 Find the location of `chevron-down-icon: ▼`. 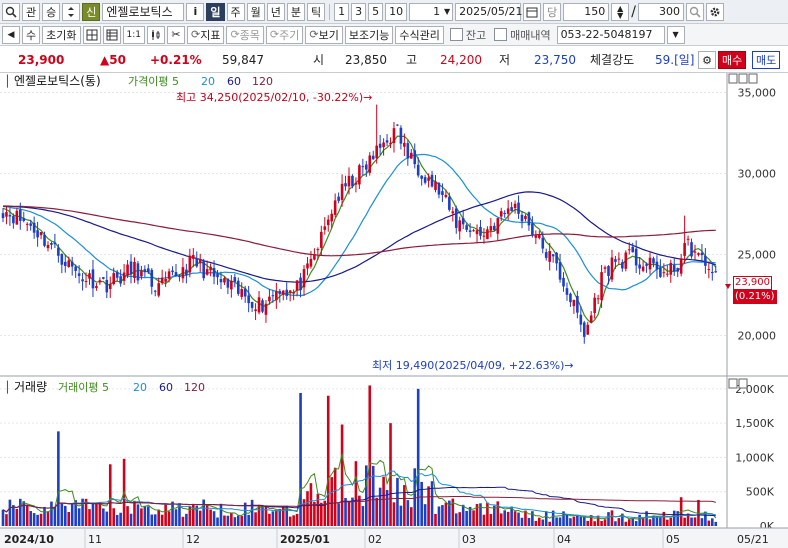

chevron-down-icon: ▼ is located at coordinates (675, 34).